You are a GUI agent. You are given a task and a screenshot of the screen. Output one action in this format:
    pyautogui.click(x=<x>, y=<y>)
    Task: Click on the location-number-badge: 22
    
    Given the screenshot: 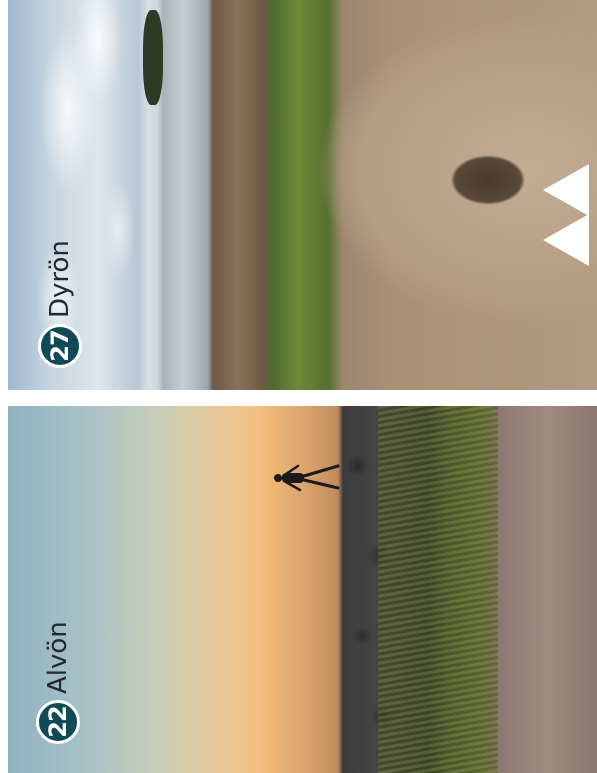 What is the action you would take?
    pyautogui.click(x=58, y=722)
    